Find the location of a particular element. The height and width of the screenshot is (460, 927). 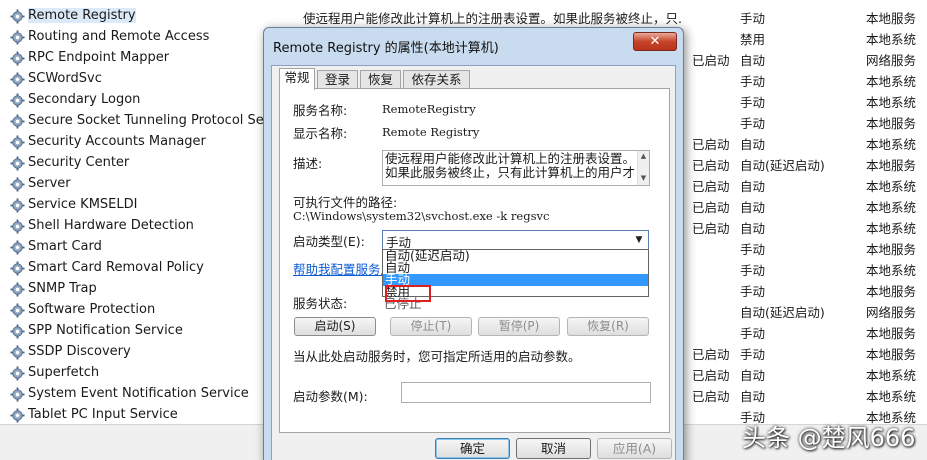

tab-dependencies: 依存关系 is located at coordinates (436, 79).